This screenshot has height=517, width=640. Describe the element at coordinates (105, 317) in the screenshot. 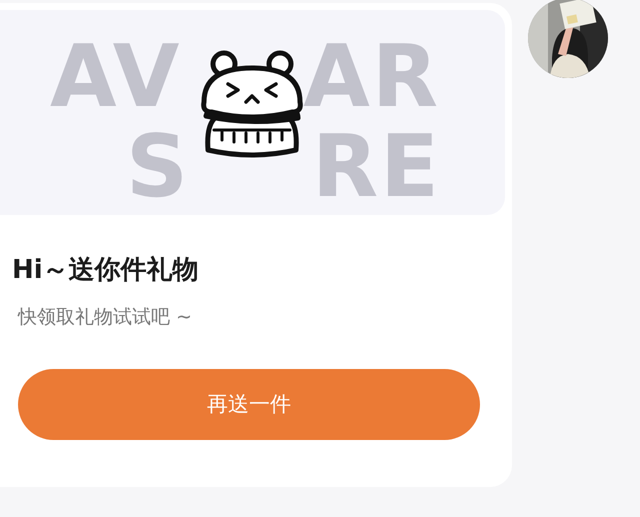

I see `card-subtitle: 快领取礼物试试吧 ~` at that location.